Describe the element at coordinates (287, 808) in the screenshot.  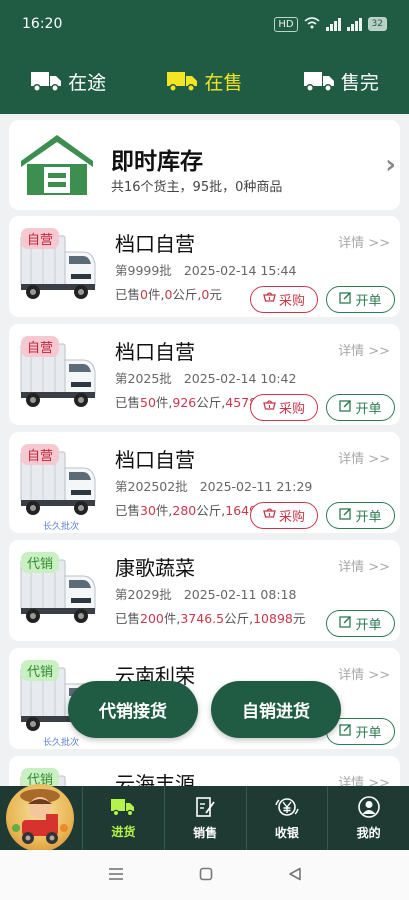
I see `yuan-cash-icon` at that location.